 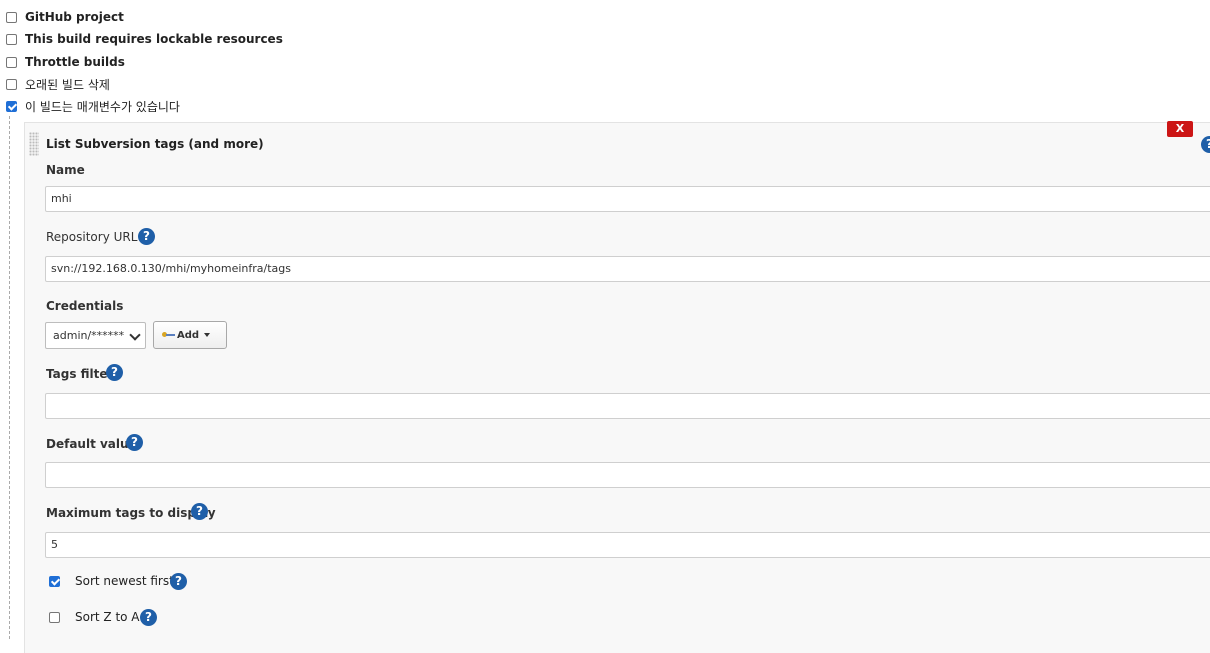 What do you see at coordinates (199, 511) in the screenshot?
I see `max-tags-help-icon: ?` at bounding box center [199, 511].